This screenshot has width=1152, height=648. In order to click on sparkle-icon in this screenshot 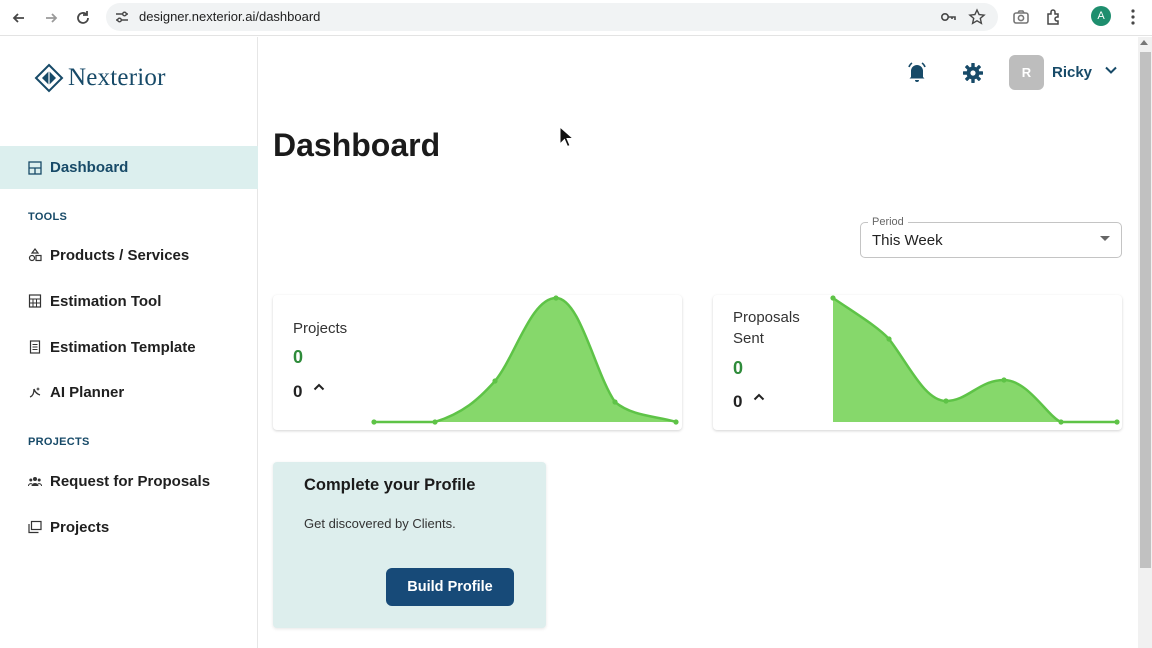, I will do `click(35, 392)`.